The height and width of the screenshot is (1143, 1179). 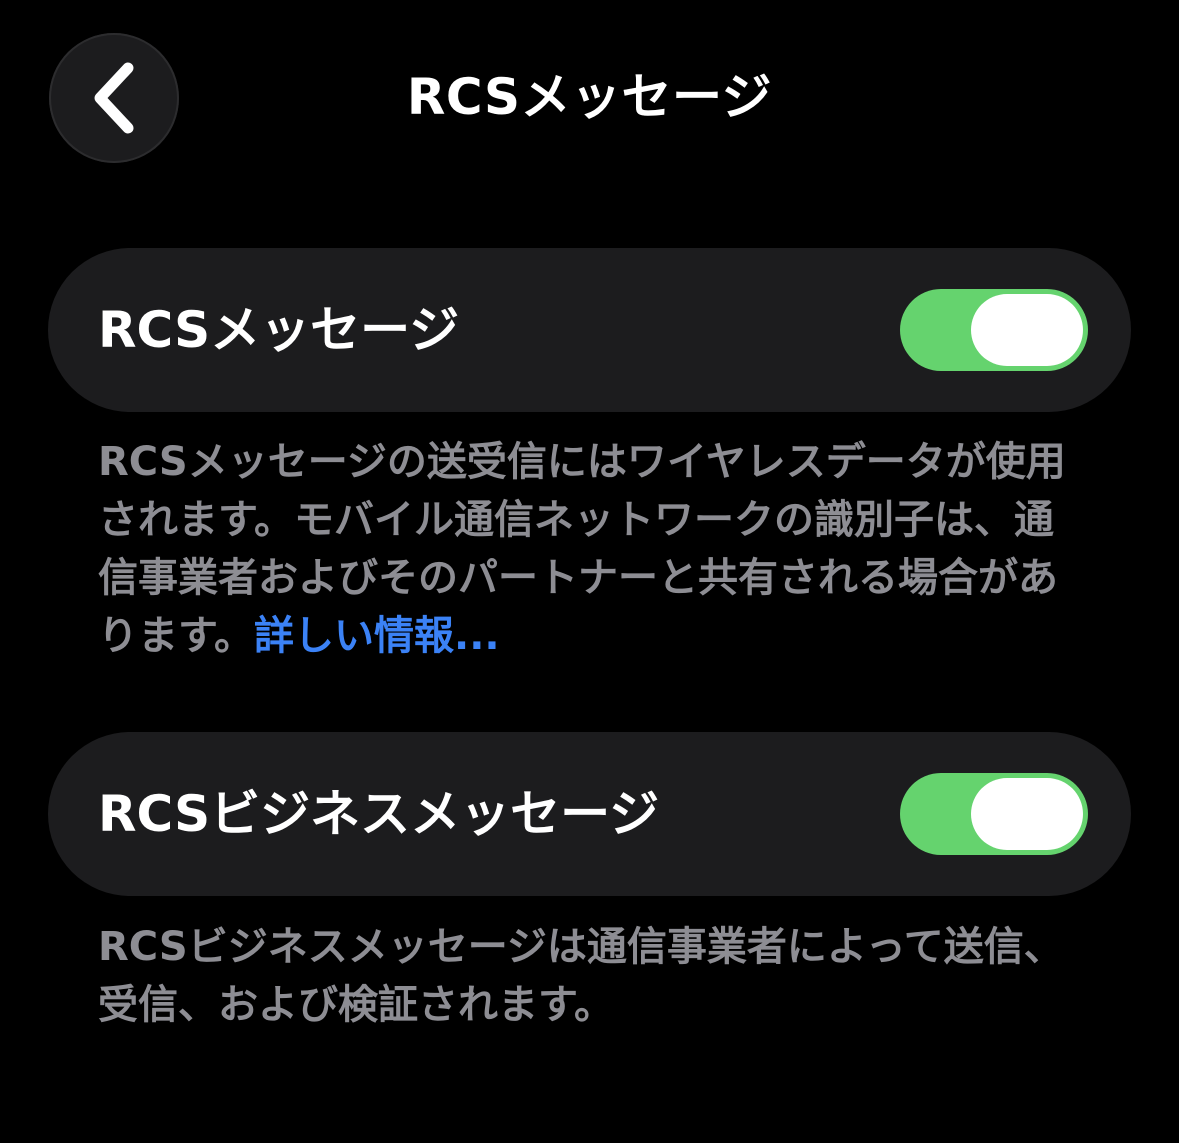 I want to click on rcs-business-messages-footnote: RCSビジネスメッセージは通信事業者によって送信、受信、および検証されます。, so click(x=593, y=976).